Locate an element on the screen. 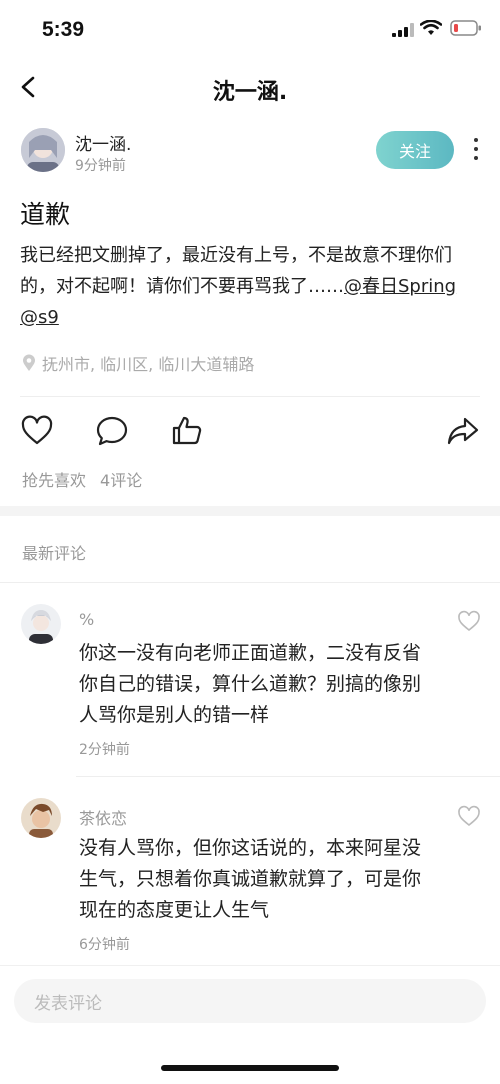  comment-button is located at coordinates (112, 431).